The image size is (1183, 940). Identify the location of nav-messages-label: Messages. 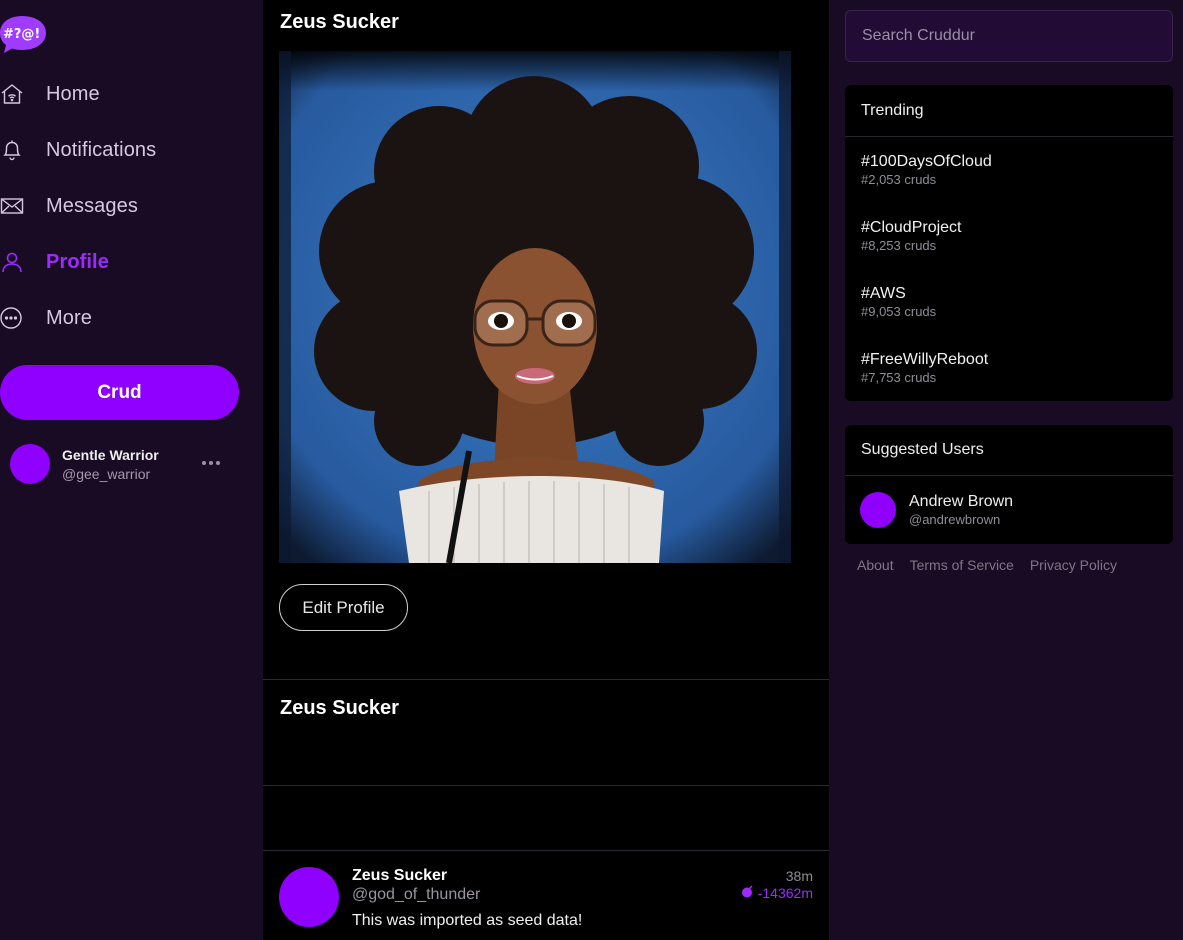
(92, 205).